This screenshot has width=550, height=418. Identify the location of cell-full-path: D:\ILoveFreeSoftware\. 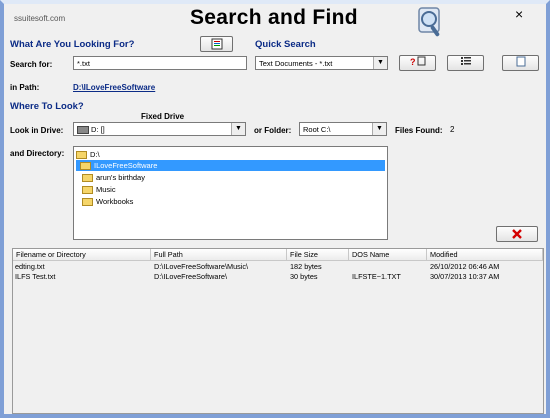
(191, 276).